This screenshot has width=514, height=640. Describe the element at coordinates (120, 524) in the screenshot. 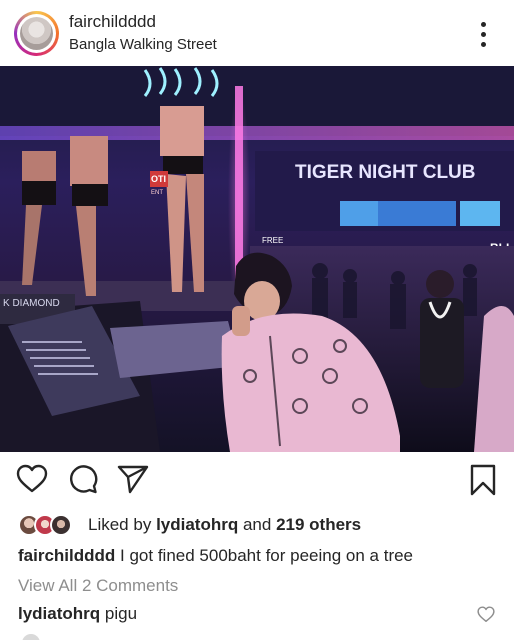

I see `likes-prefix: Liked by` at that location.